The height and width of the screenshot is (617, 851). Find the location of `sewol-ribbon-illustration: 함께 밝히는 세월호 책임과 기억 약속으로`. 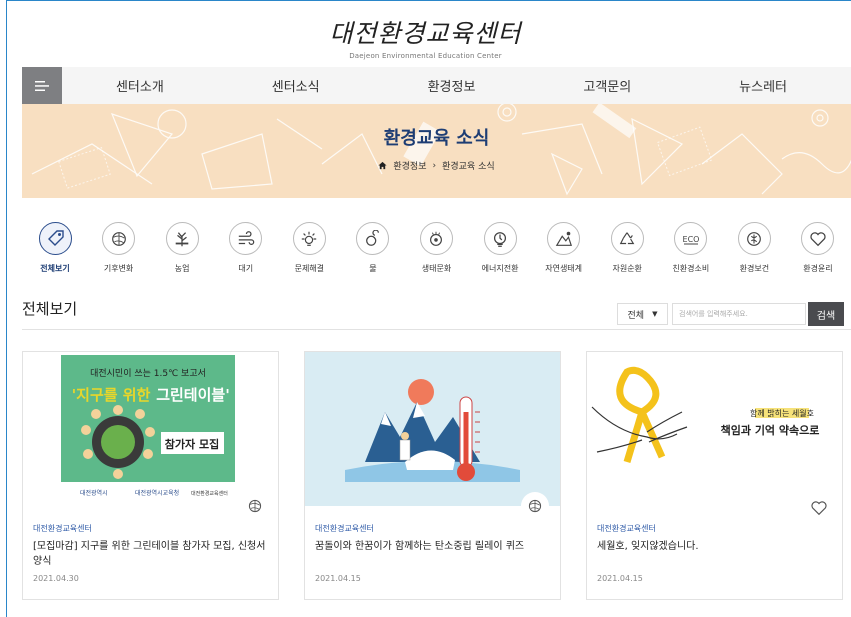

sewol-ribbon-illustration: 함께 밝히는 세월호 책임과 기억 약속으로 is located at coordinates (714, 429).